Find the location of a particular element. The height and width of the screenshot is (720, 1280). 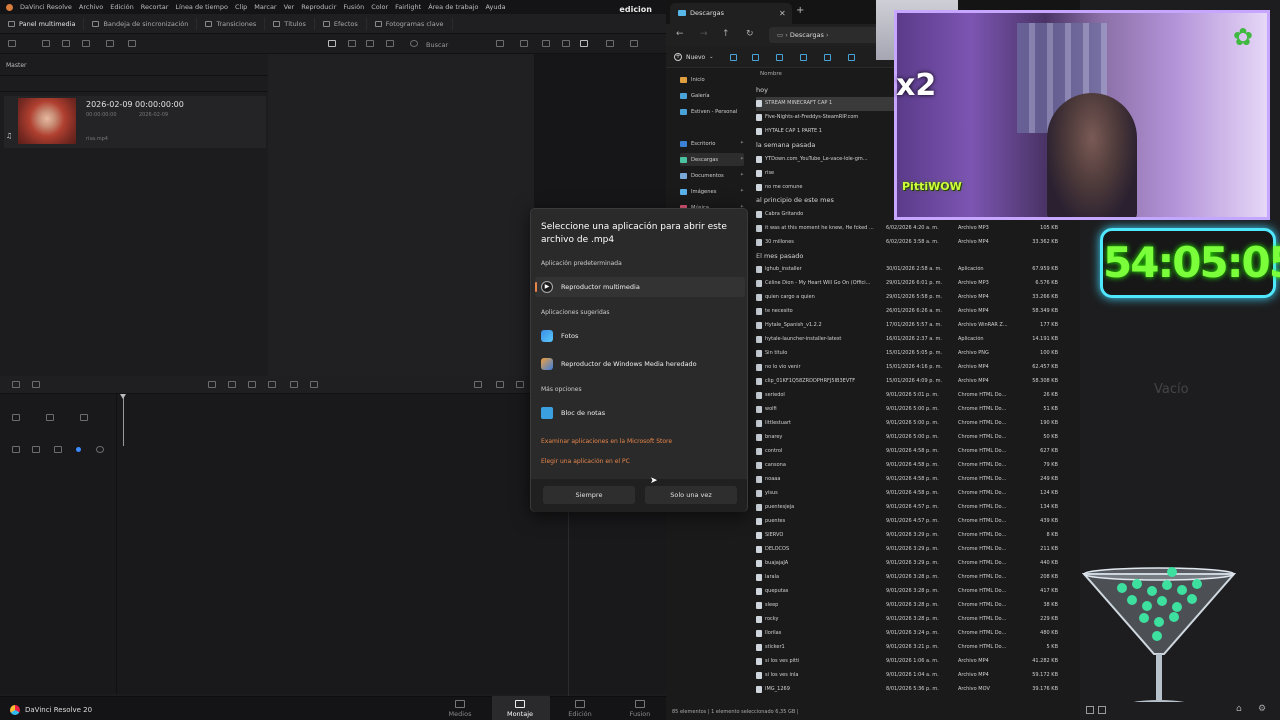

rename-icon is located at coordinates (803, 57).